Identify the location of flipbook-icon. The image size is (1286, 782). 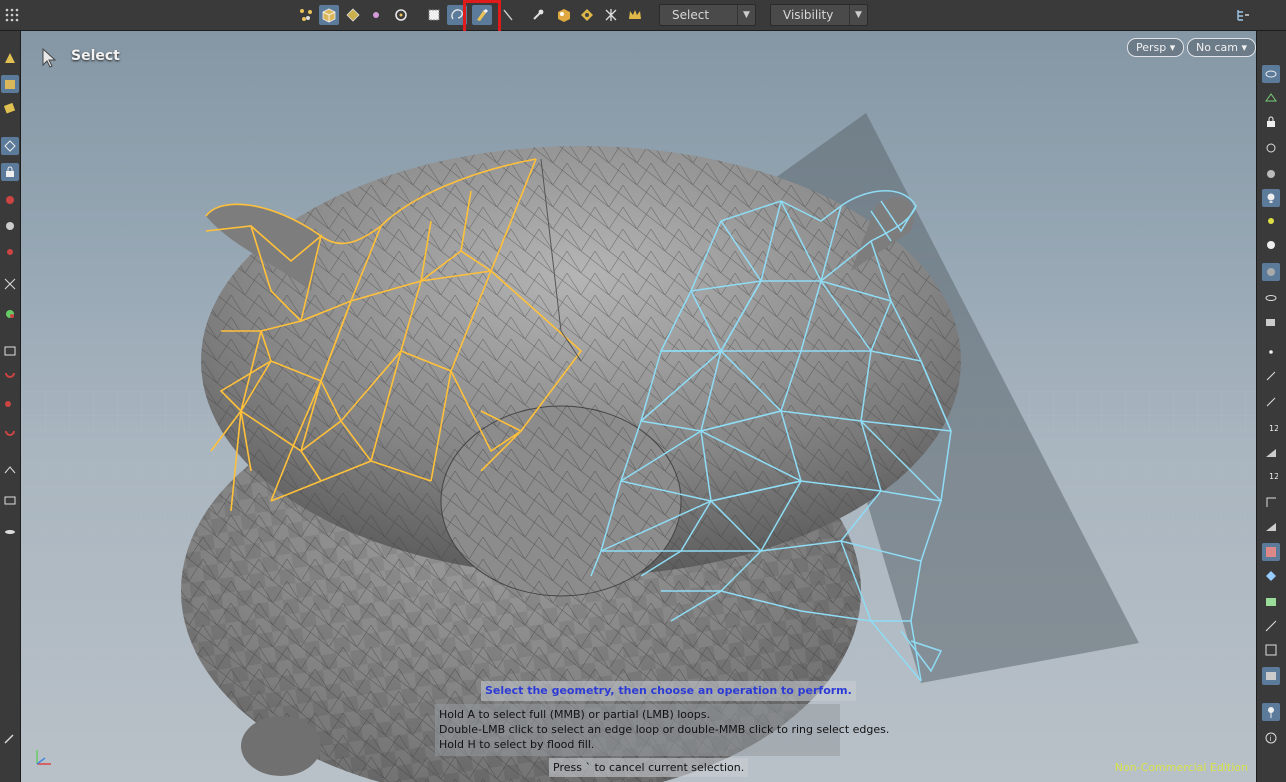
(1271, 602).